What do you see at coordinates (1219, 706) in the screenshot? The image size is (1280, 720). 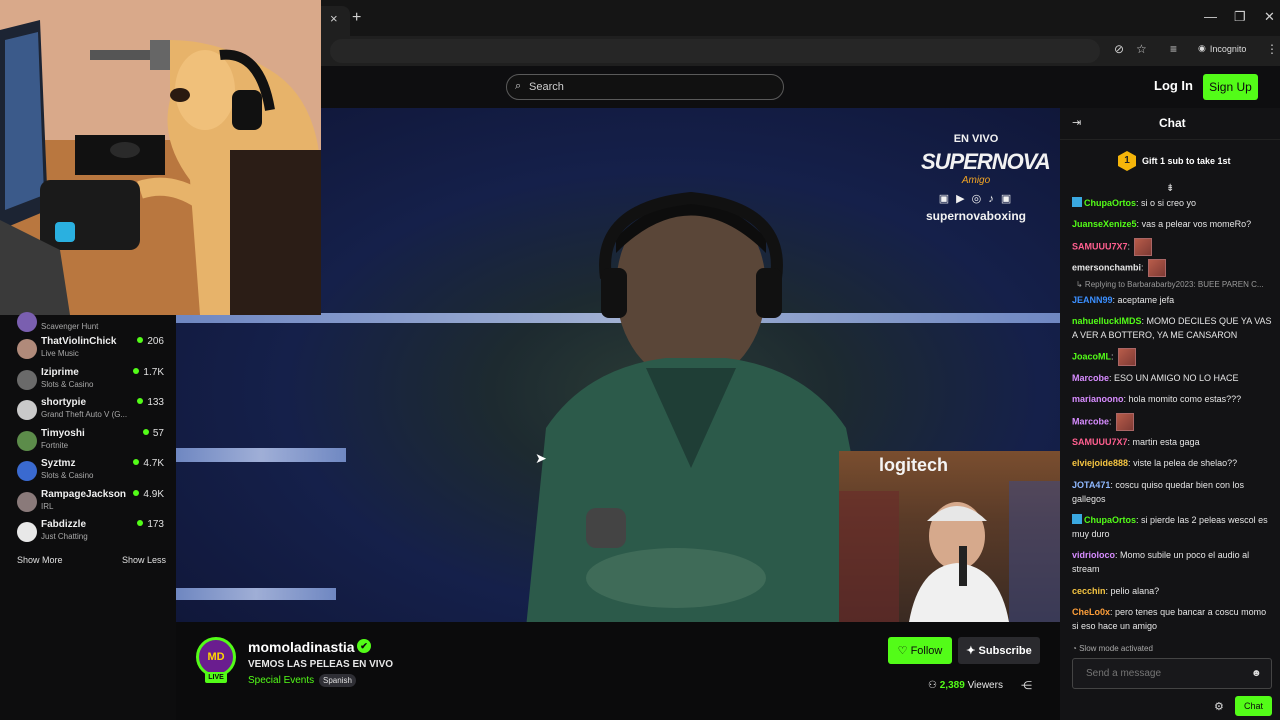 I see `chat-settings-icon: ⚙` at bounding box center [1219, 706].